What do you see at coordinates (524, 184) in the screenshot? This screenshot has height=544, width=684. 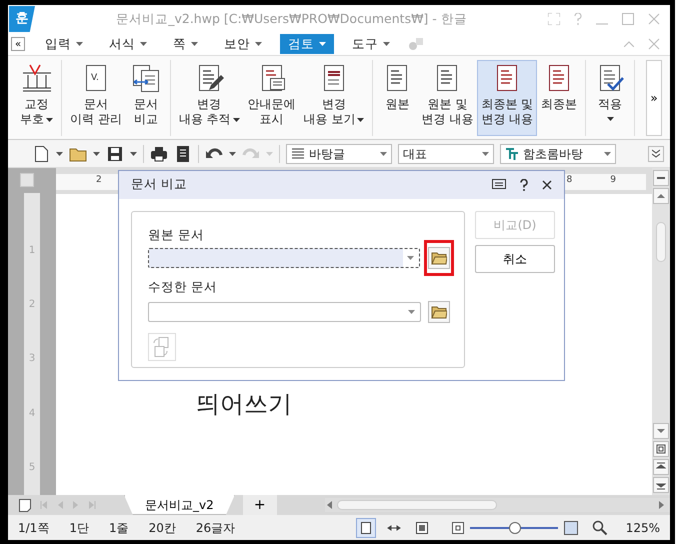 I see `help-icon` at bounding box center [524, 184].